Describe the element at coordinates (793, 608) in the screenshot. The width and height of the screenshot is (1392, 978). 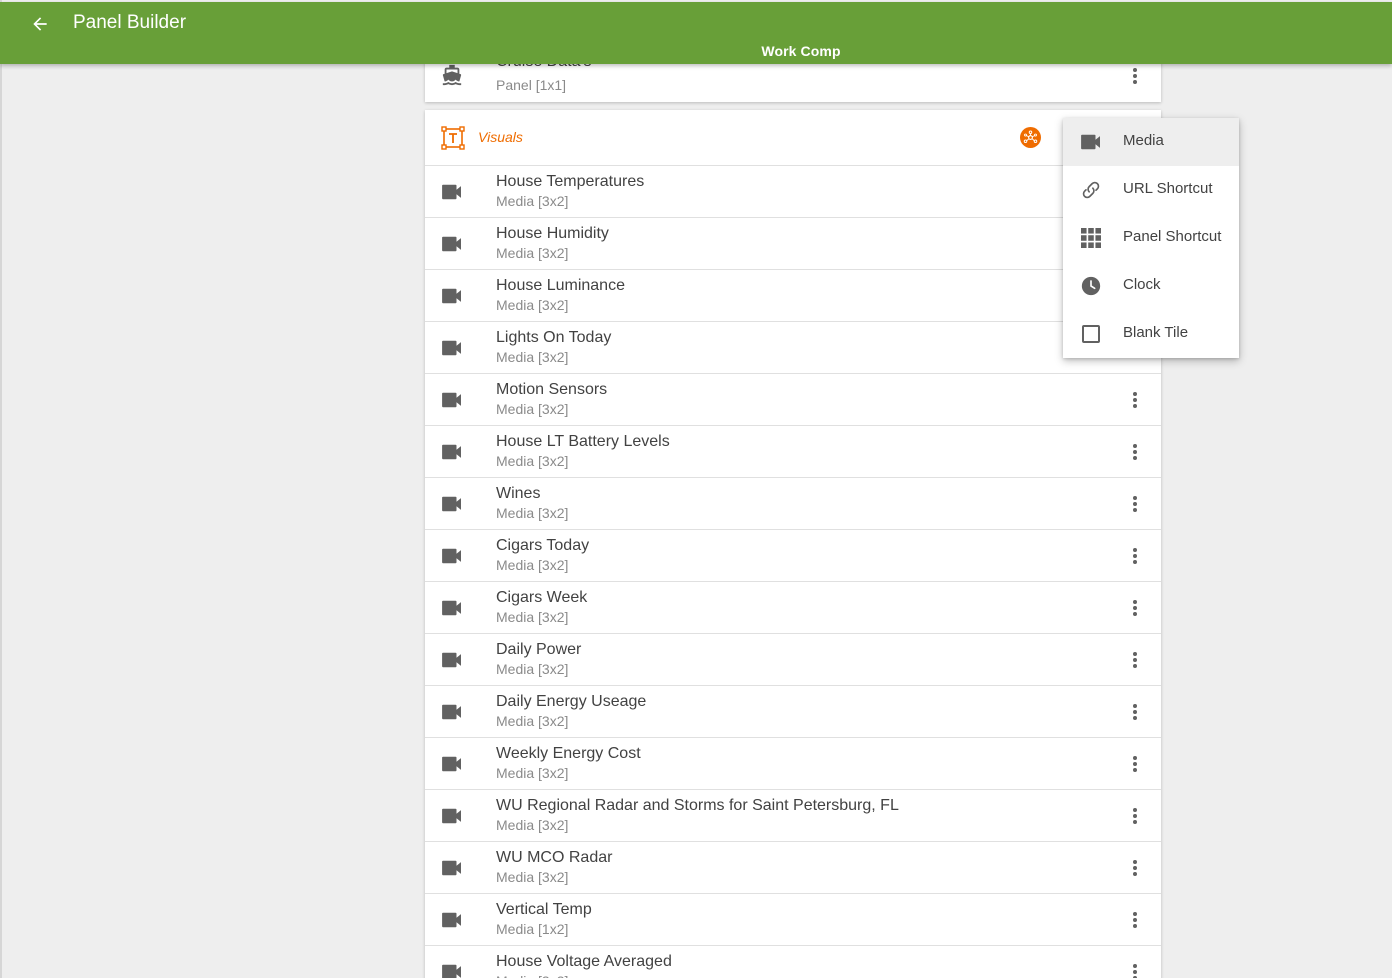
I see `list-item: Cigars Week Media [3x2]` at that location.